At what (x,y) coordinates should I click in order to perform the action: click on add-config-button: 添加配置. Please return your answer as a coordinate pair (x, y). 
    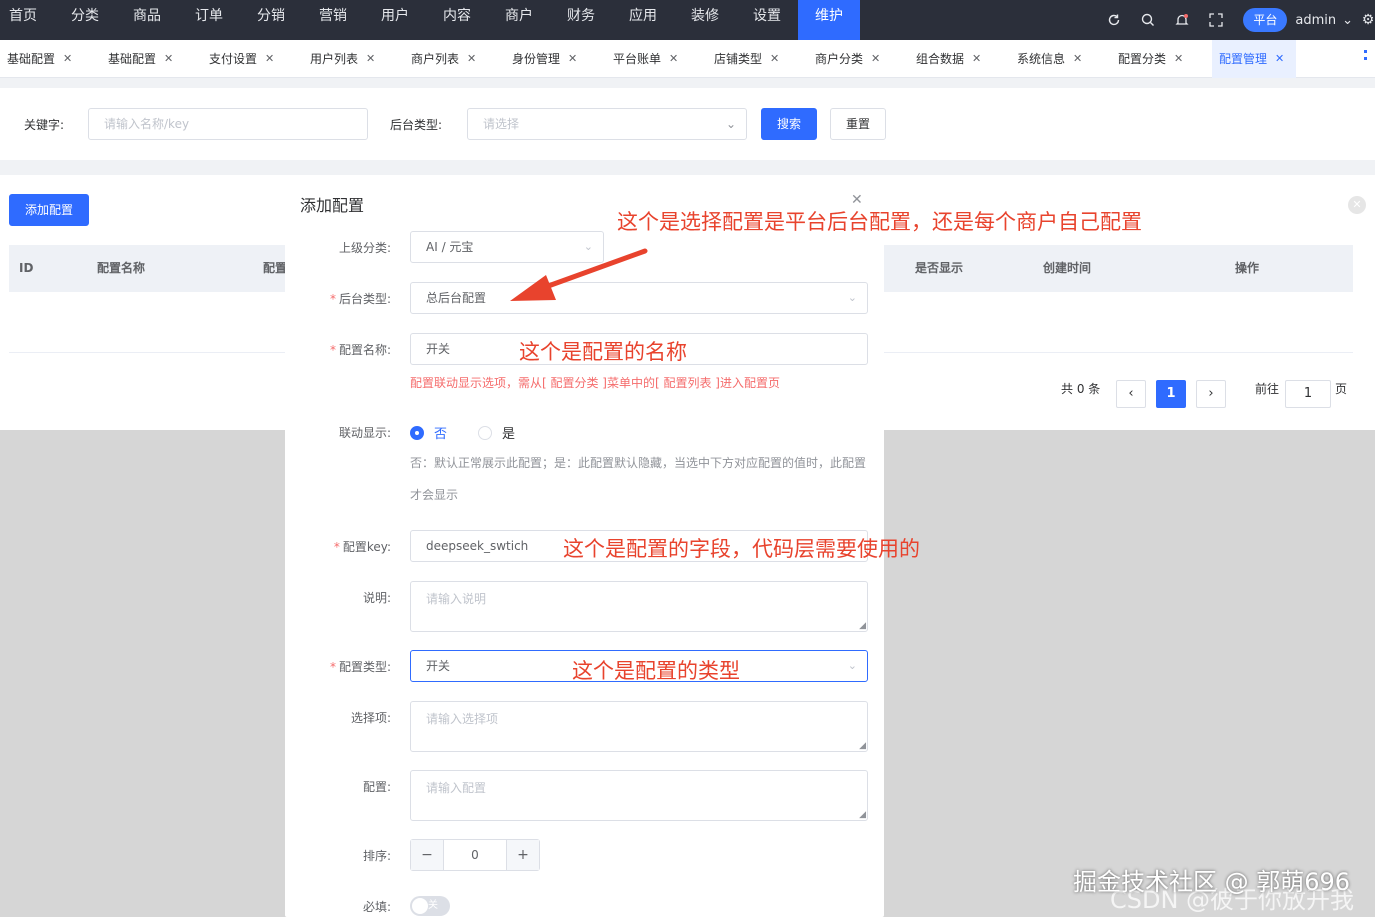
    Looking at the image, I should click on (49, 210).